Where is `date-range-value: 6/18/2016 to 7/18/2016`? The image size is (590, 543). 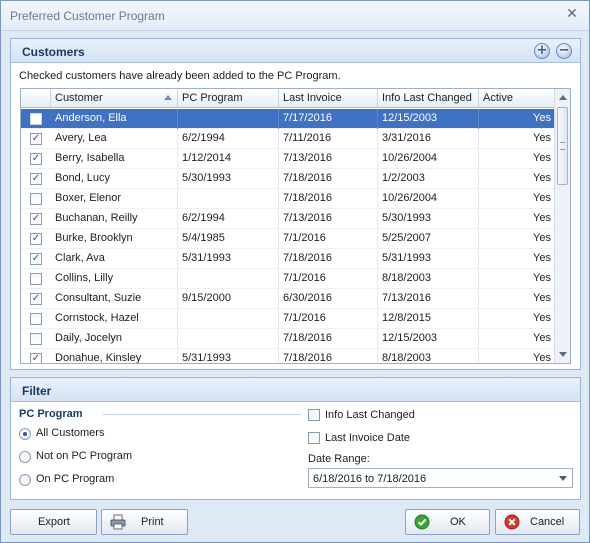 date-range-value: 6/18/2016 to 7/18/2016 is located at coordinates (370, 479).